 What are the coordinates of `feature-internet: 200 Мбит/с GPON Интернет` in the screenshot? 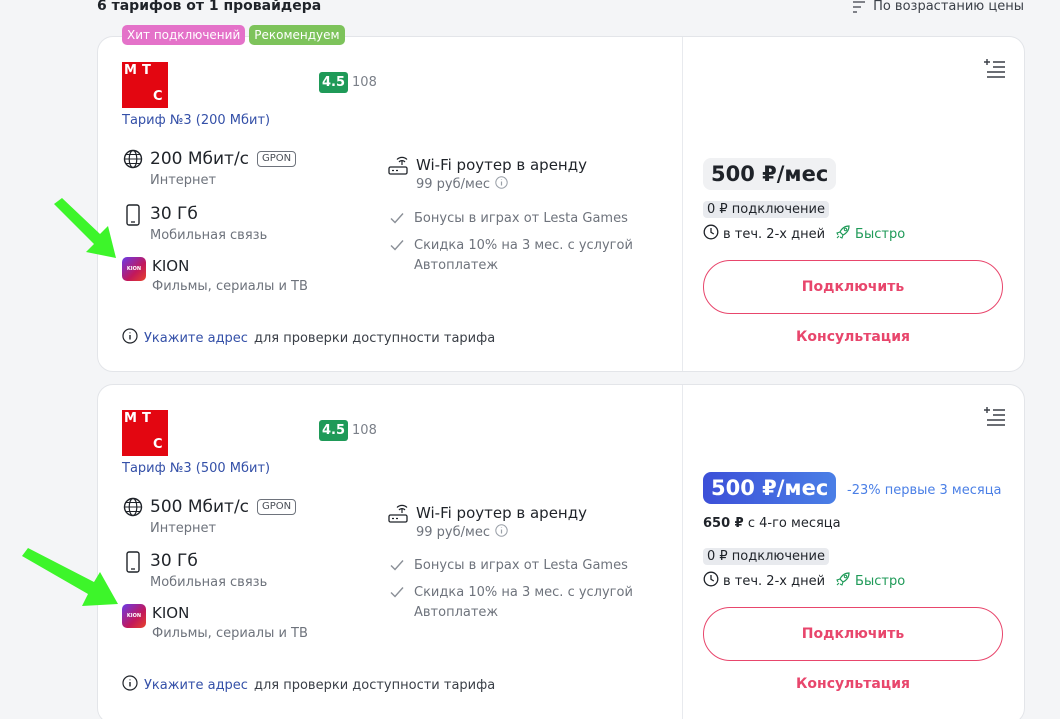 It's located at (209, 168).